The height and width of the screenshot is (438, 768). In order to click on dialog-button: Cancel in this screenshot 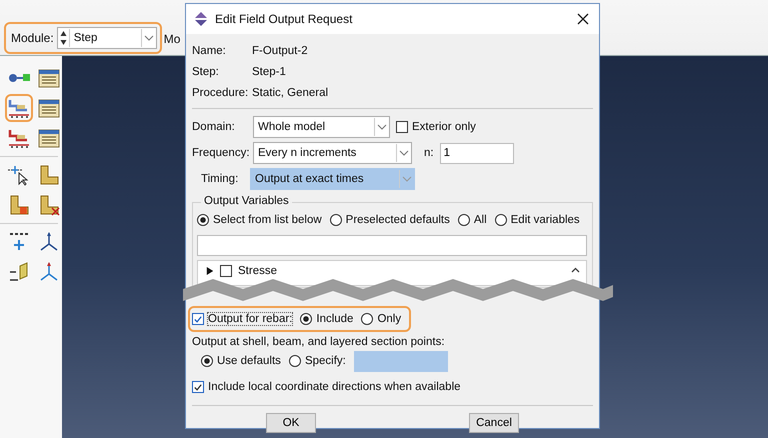, I will do `click(494, 423)`.